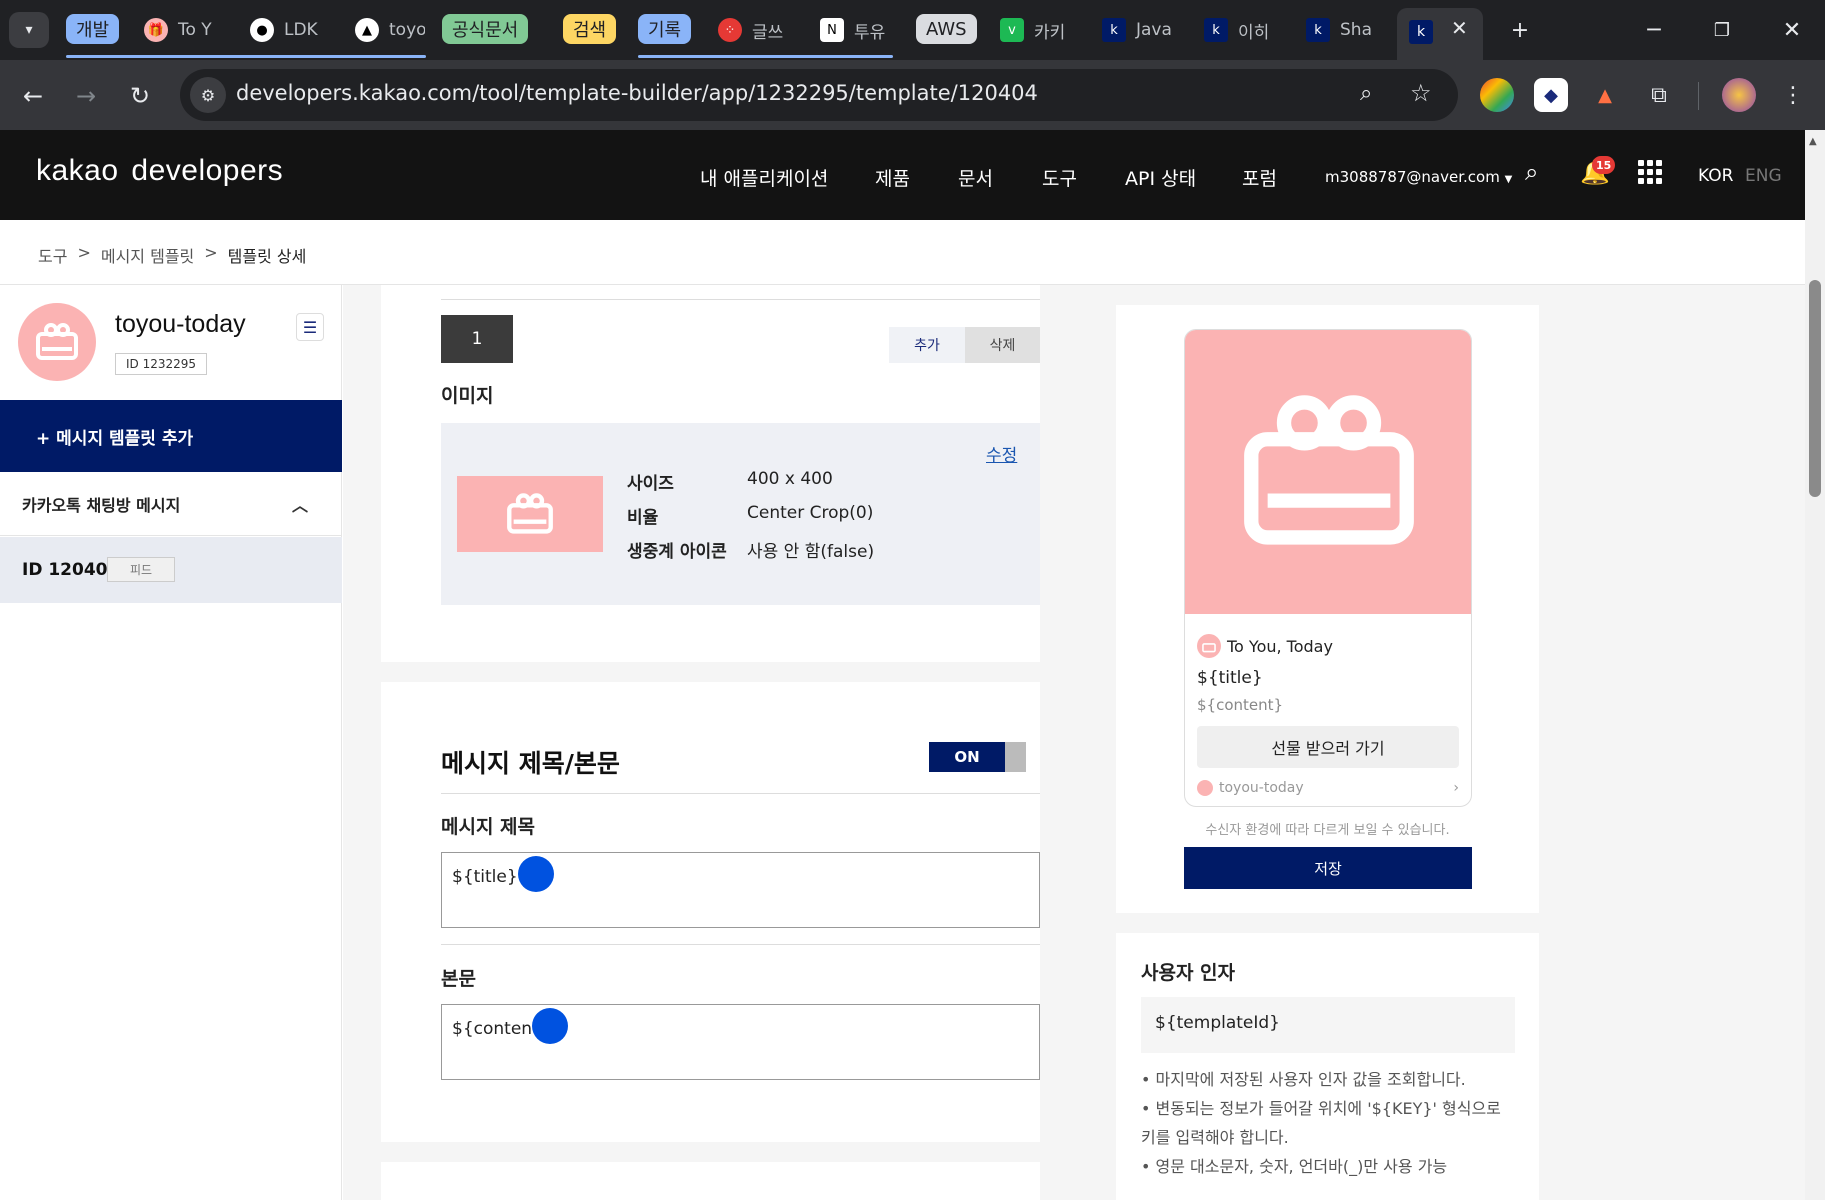  I want to click on forward-arrow-icon: →, so click(86, 96).